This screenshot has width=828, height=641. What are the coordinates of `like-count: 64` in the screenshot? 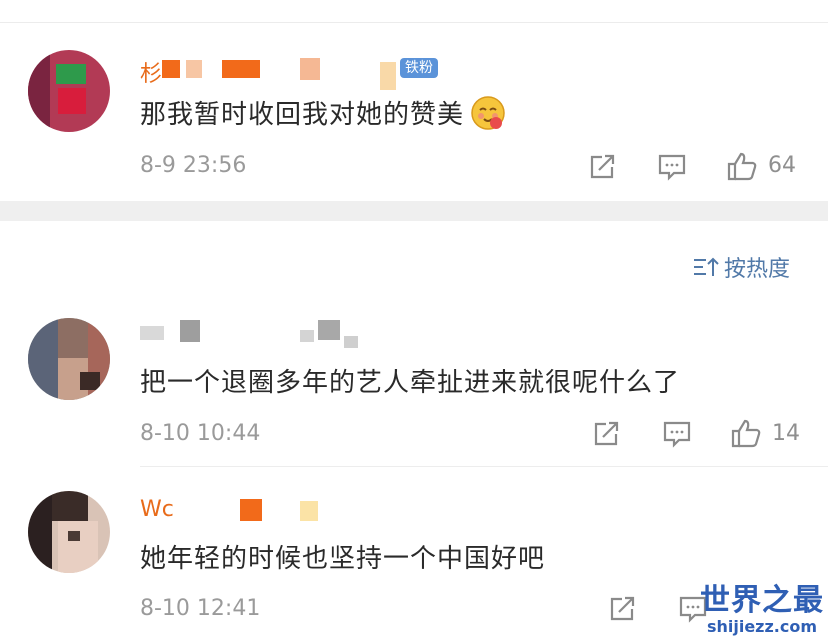 It's located at (782, 165).